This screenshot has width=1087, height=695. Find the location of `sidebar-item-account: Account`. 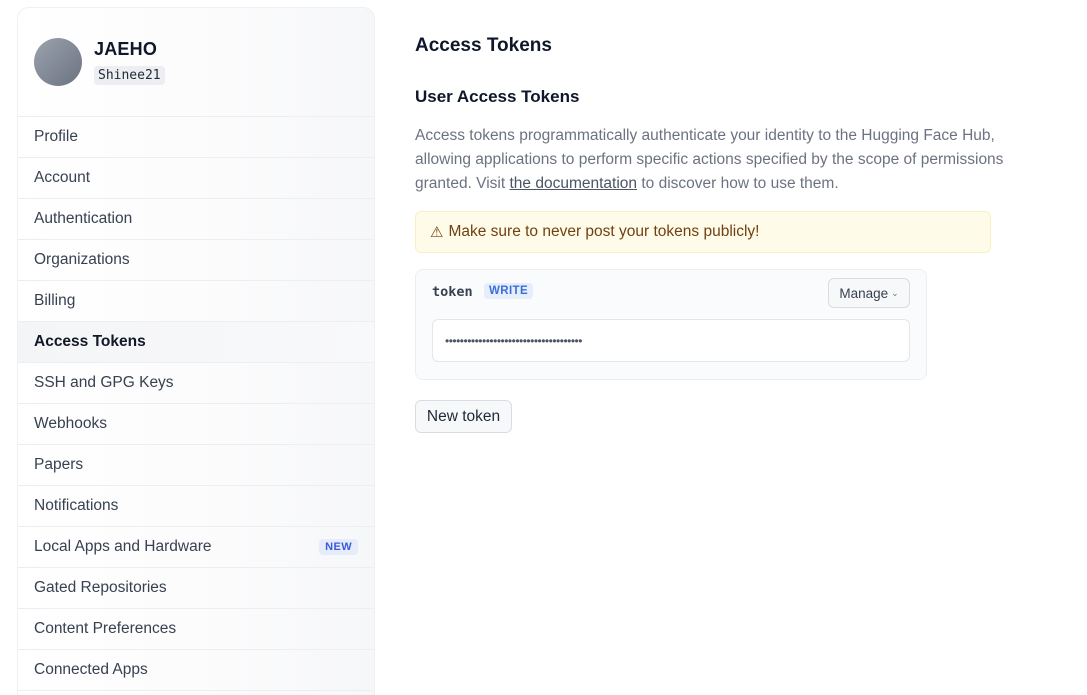

sidebar-item-account: Account is located at coordinates (196, 178).